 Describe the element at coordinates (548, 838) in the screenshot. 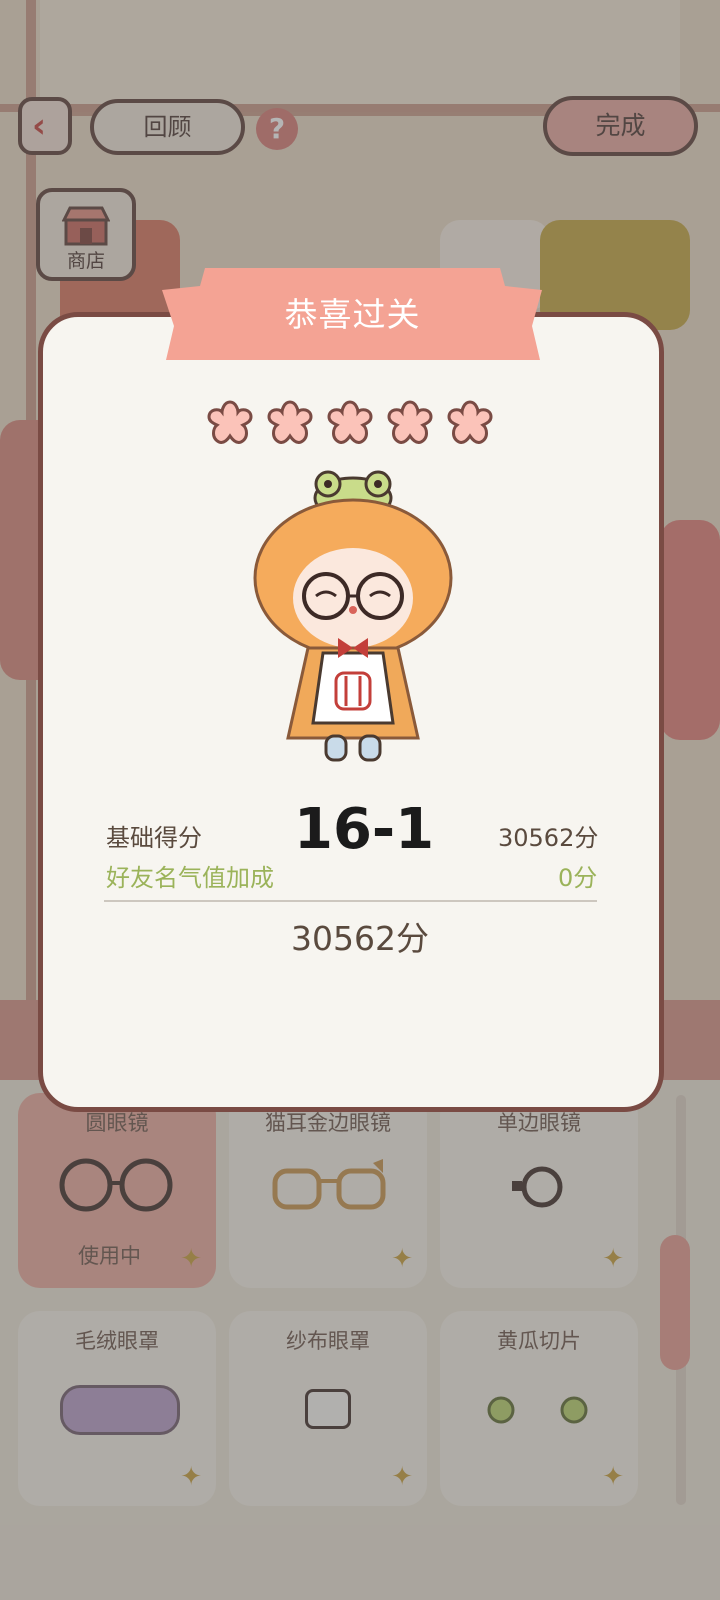

I see `base-score-value: 30562分` at that location.